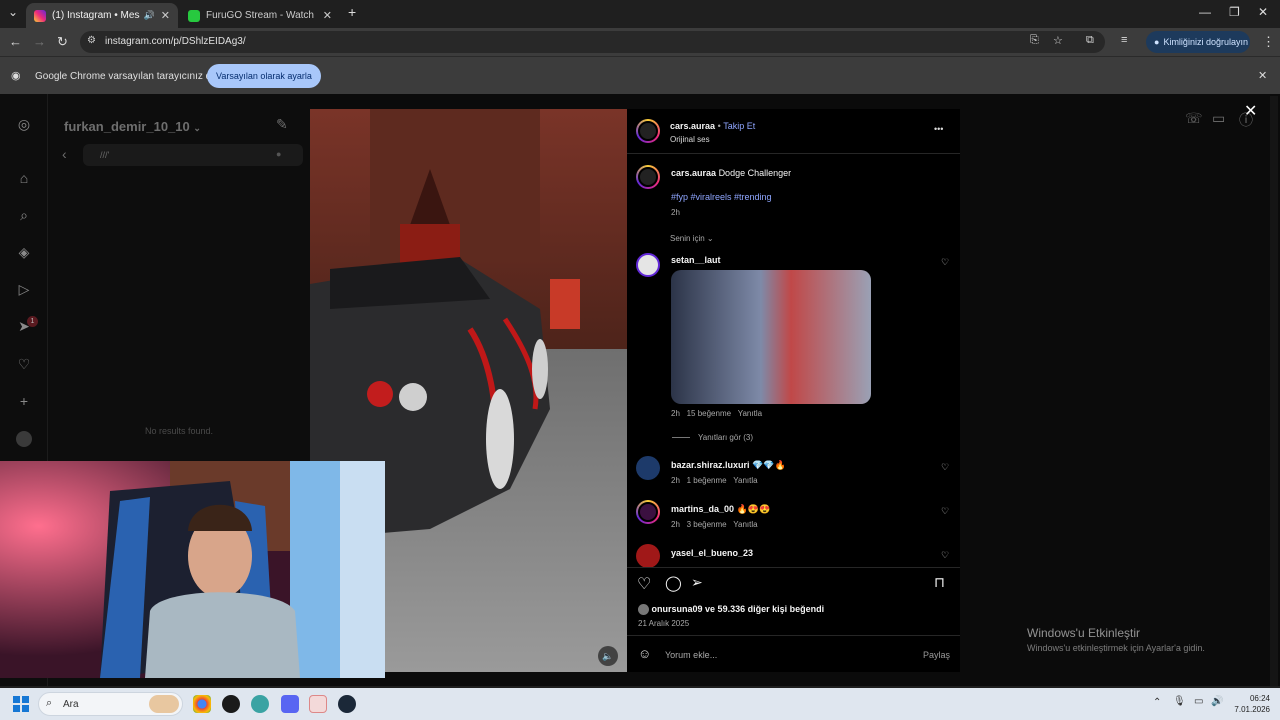 The height and width of the screenshot is (720, 1280). I want to click on comment-gif, so click(771, 337).